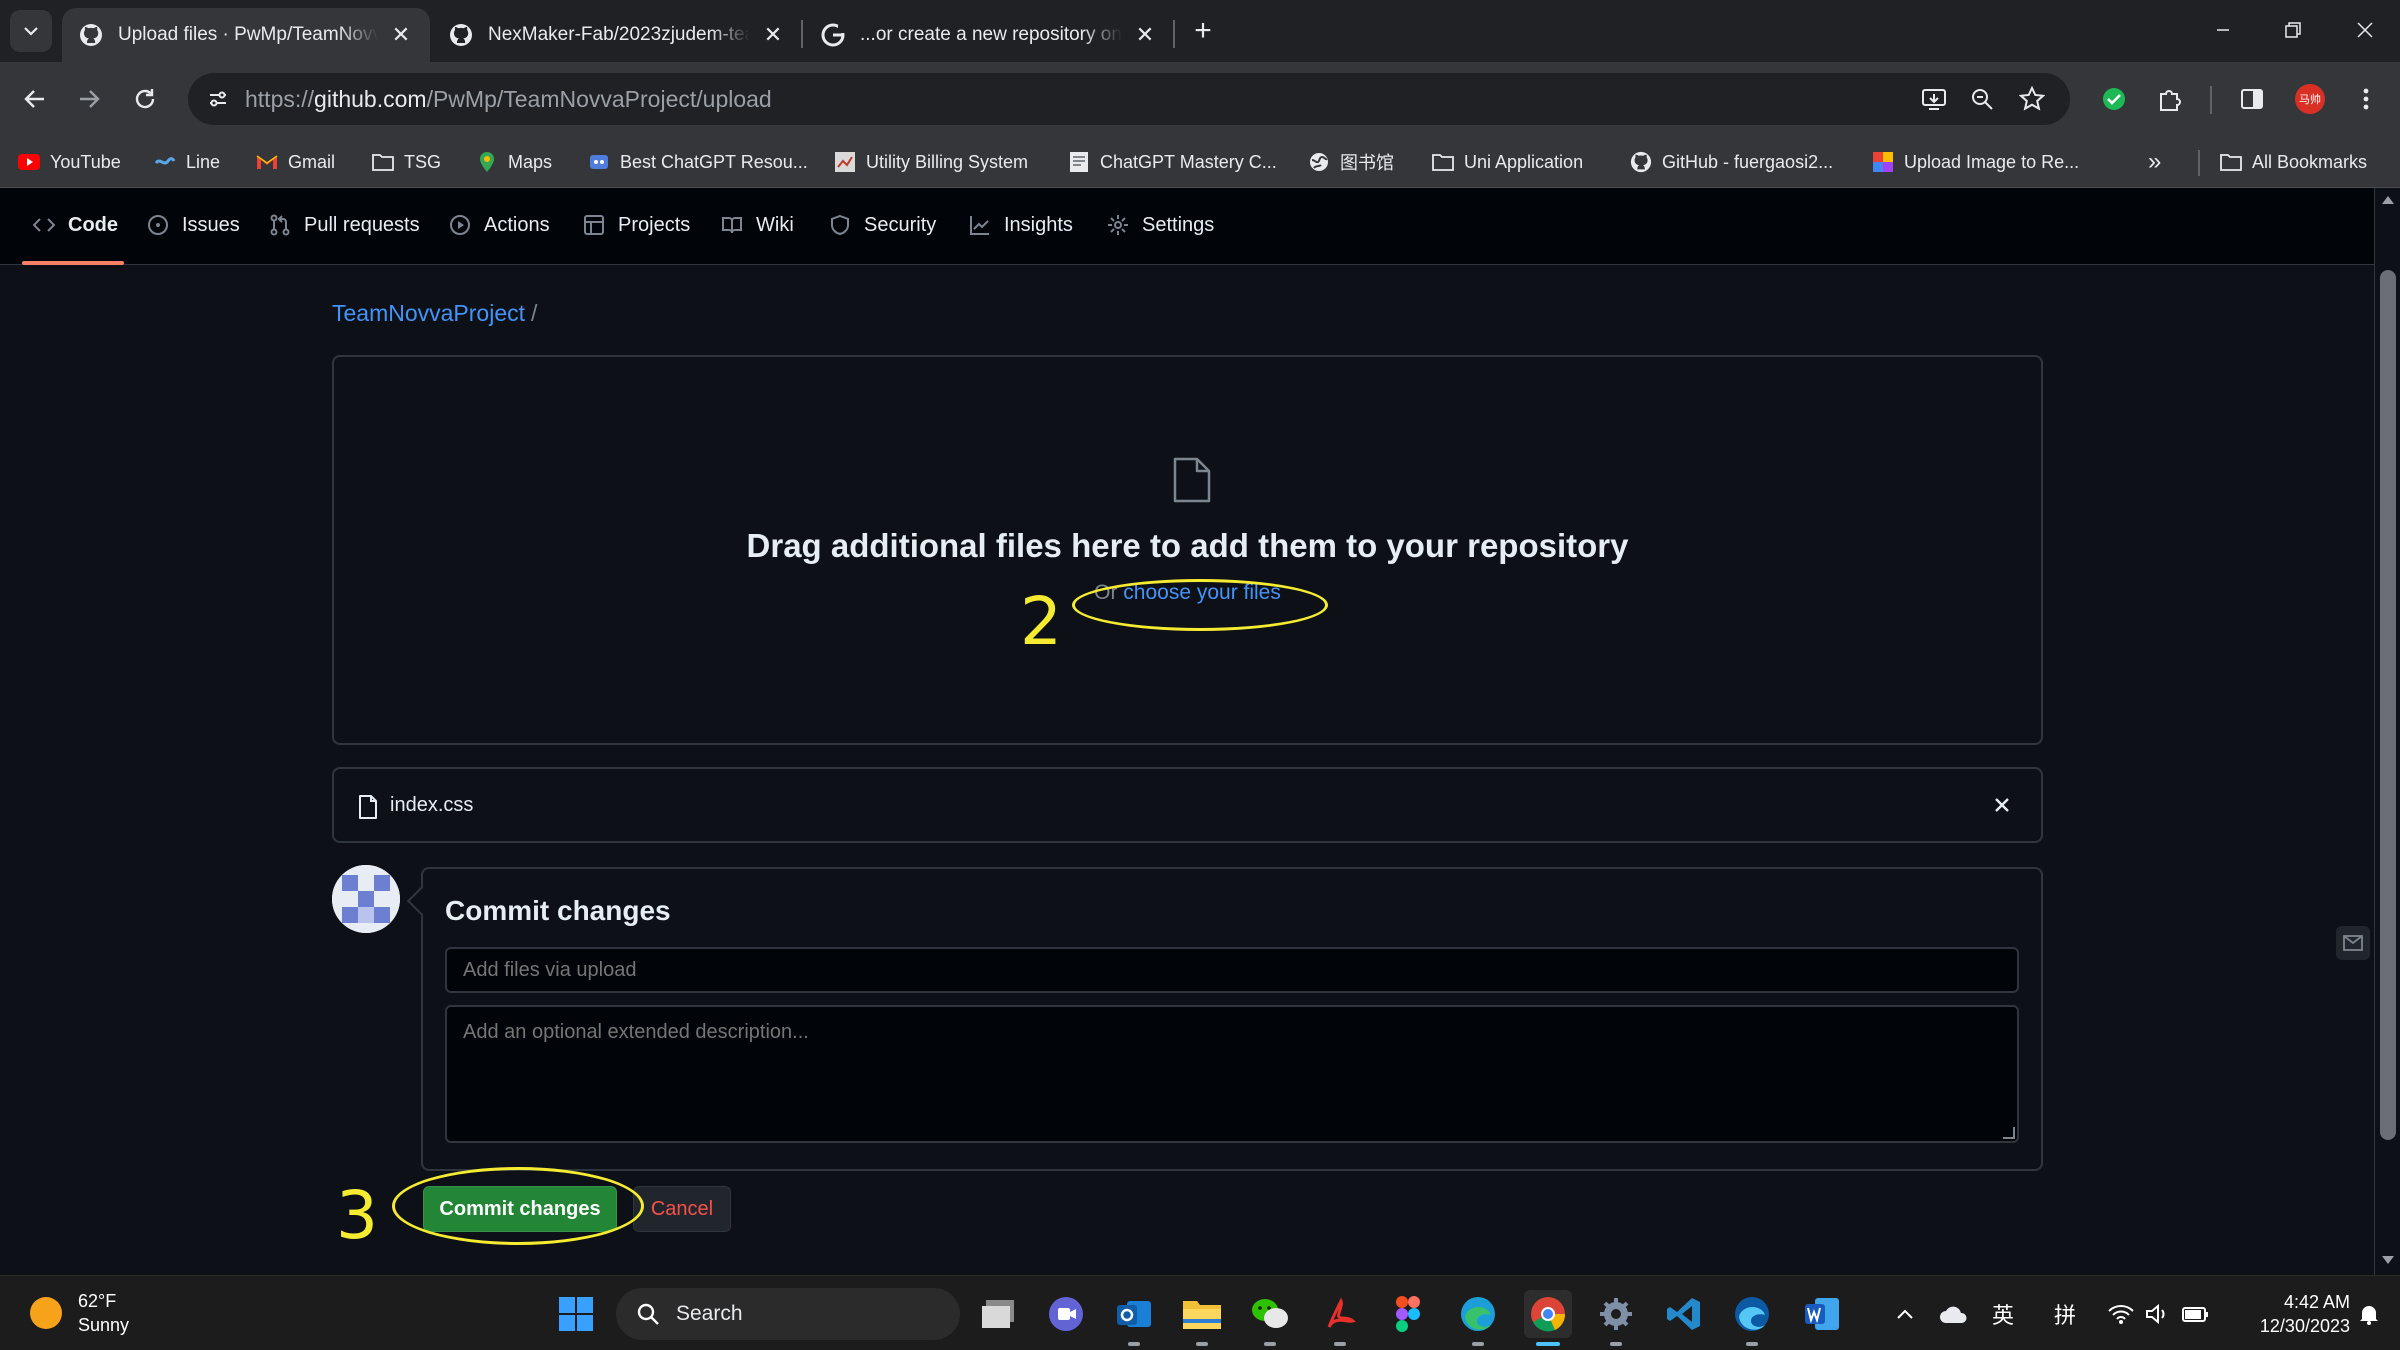 The width and height of the screenshot is (2400, 1350). What do you see at coordinates (499, 225) in the screenshot?
I see `tab-actions: Actions` at bounding box center [499, 225].